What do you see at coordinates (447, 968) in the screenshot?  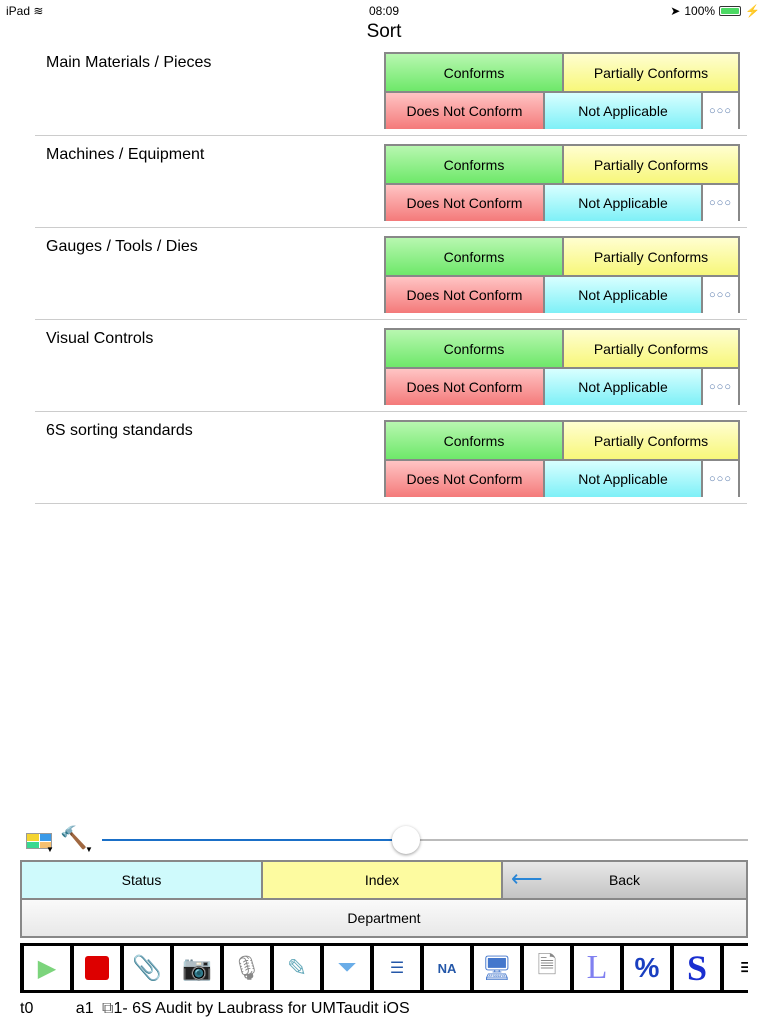 I see `checklist-na-icon: NA` at bounding box center [447, 968].